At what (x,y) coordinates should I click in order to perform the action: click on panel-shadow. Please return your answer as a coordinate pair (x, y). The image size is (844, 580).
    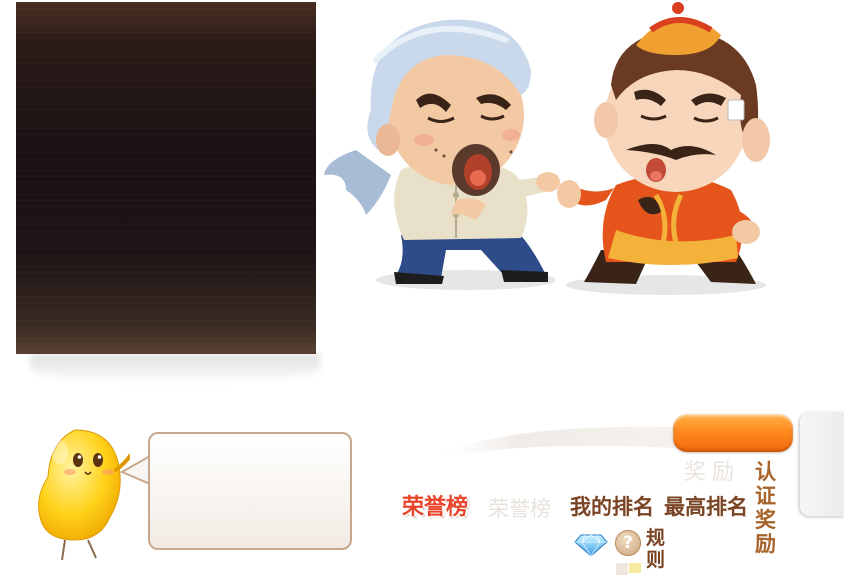
    Looking at the image, I should click on (175, 369).